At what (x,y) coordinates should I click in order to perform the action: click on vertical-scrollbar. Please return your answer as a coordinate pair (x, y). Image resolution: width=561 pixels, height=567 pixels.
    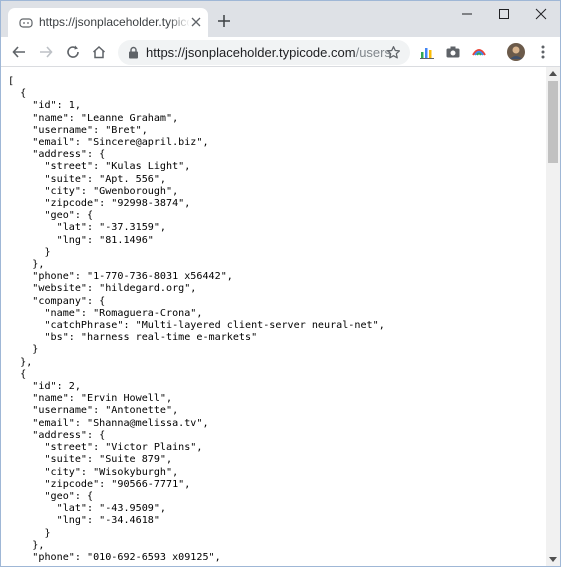
    Looking at the image, I should click on (553, 316).